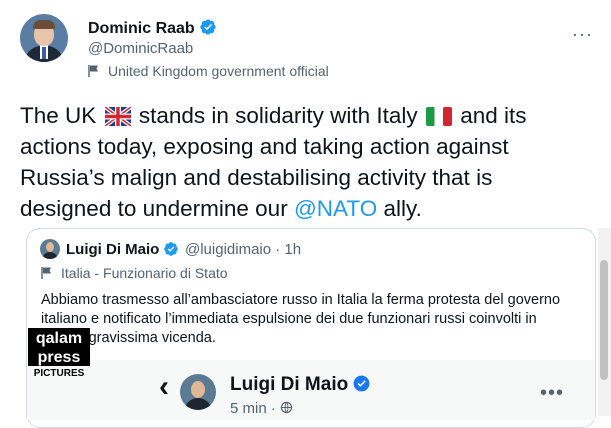 The width and height of the screenshot is (611, 428). Describe the element at coordinates (59, 373) in the screenshot. I see `watermark-line3: PICTURES` at that location.